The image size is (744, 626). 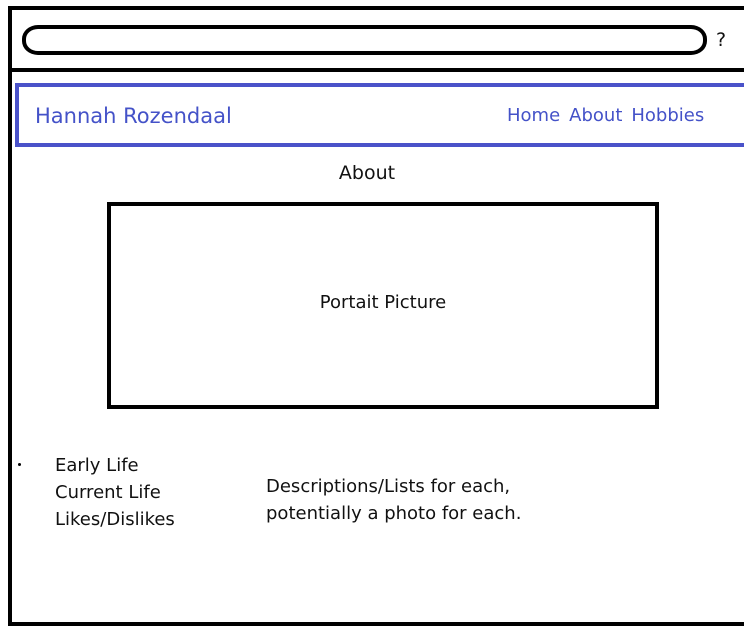 I want to click on portrait-label: Portait Picture, so click(x=383, y=302).